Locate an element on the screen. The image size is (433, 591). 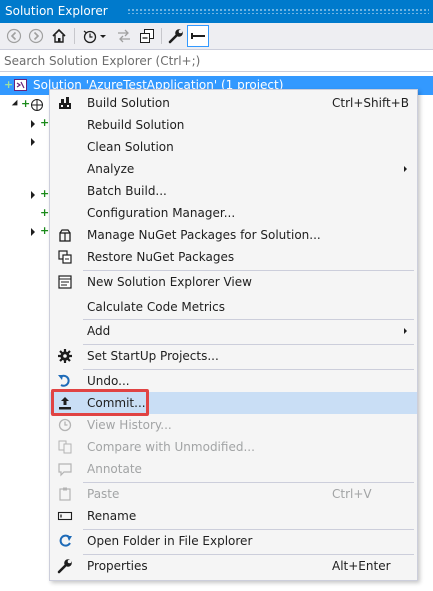
forward-button is located at coordinates (36, 36).